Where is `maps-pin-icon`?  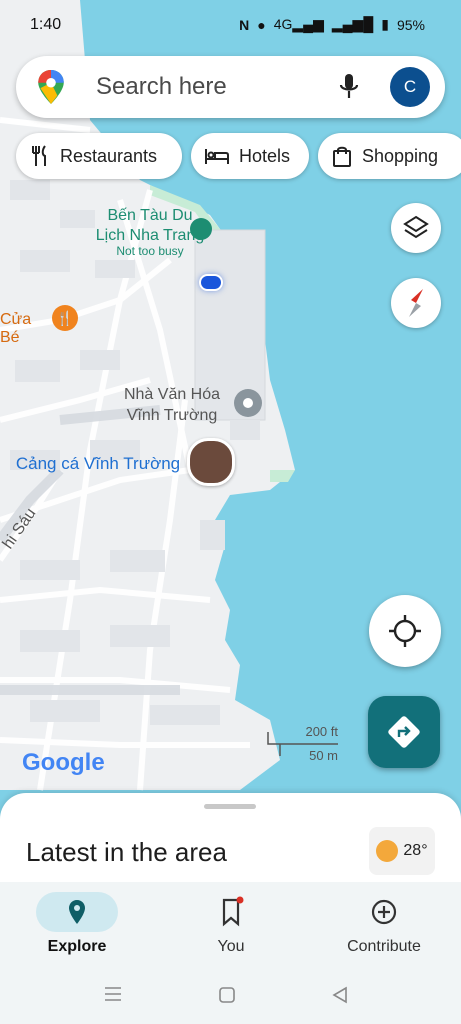 maps-pin-icon is located at coordinates (51, 87).